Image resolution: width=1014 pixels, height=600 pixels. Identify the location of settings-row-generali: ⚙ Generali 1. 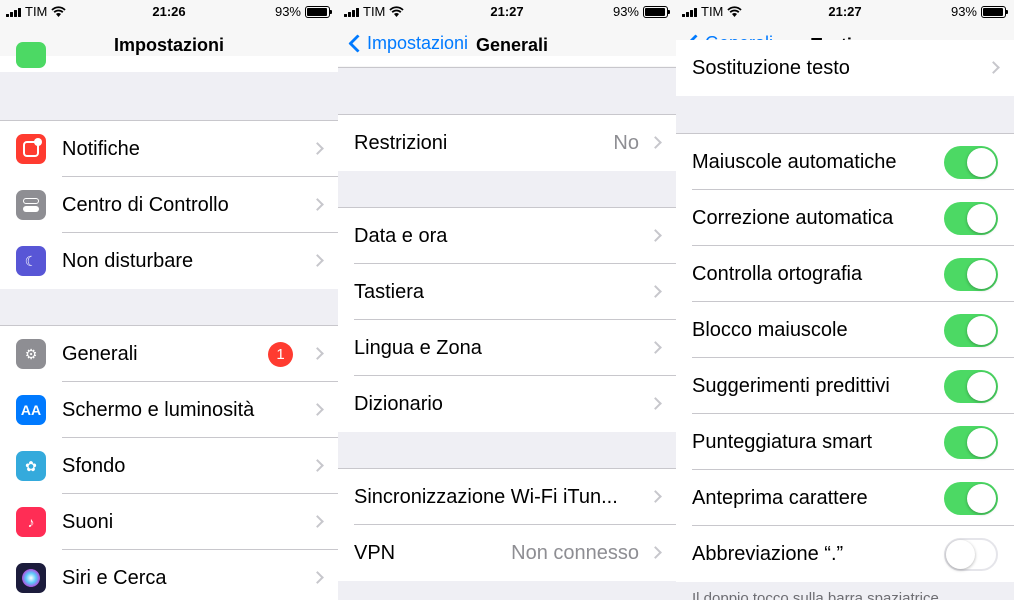
(169, 354).